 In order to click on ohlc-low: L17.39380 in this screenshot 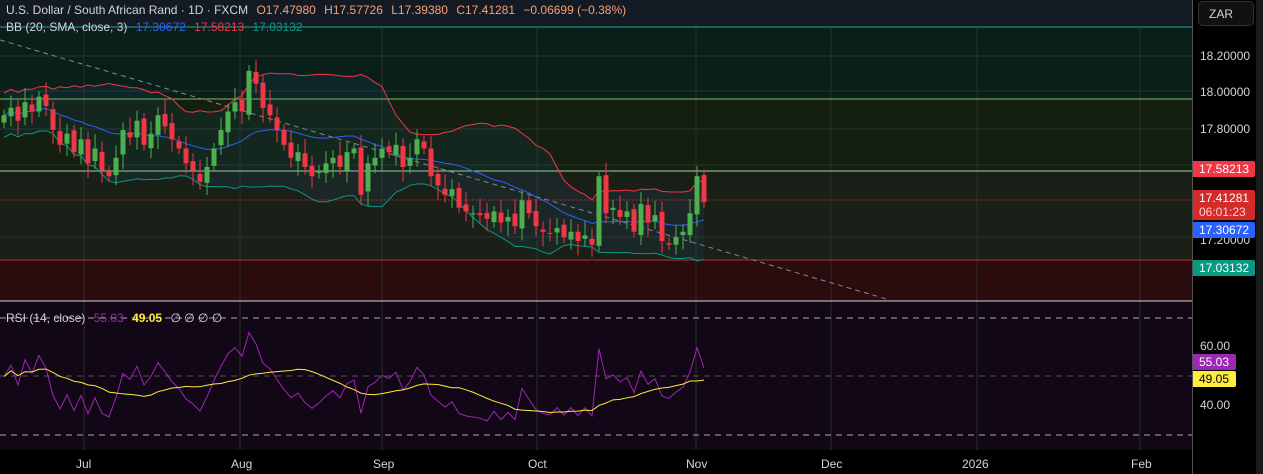, I will do `click(419, 10)`.